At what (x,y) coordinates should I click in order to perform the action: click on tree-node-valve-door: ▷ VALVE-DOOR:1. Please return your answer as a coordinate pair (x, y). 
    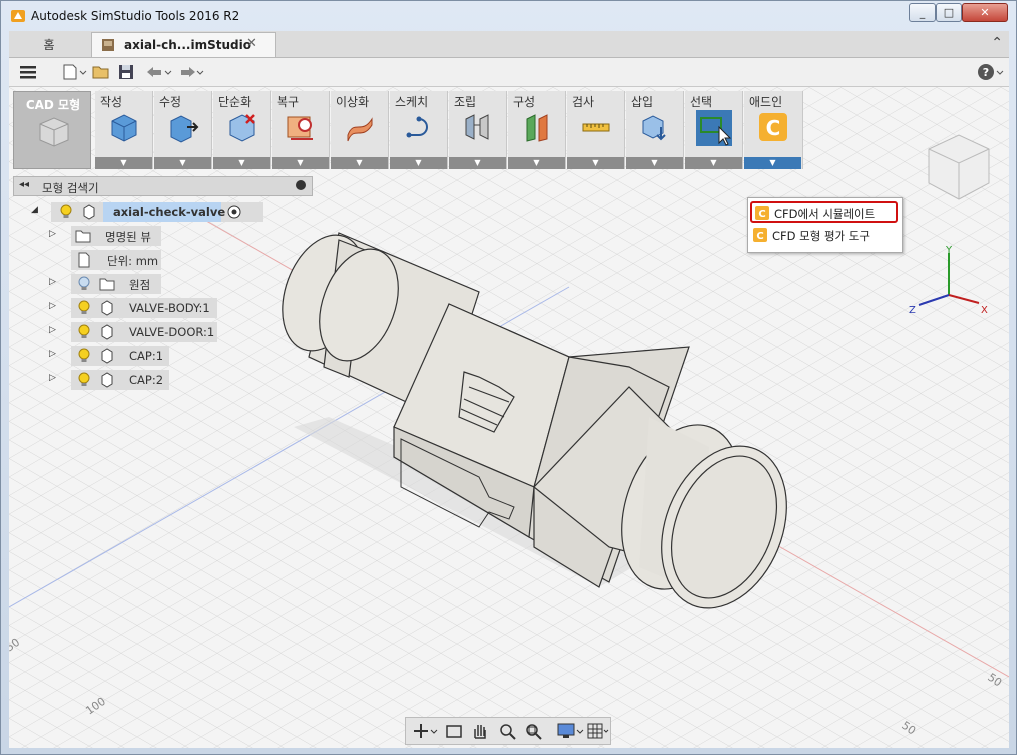
    Looking at the image, I should click on (139, 332).